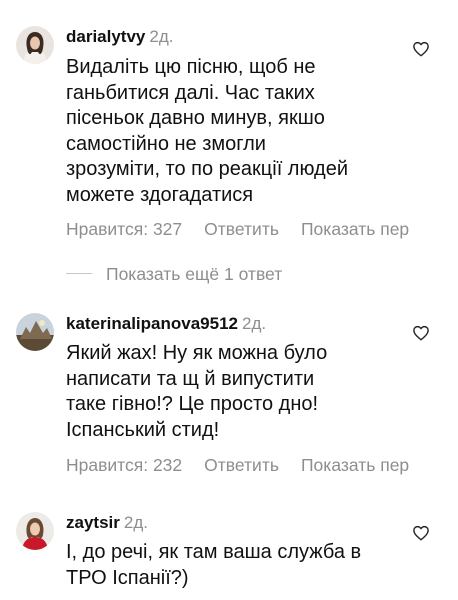  What do you see at coordinates (93, 522) in the screenshot?
I see `username: zaytsir` at bounding box center [93, 522].